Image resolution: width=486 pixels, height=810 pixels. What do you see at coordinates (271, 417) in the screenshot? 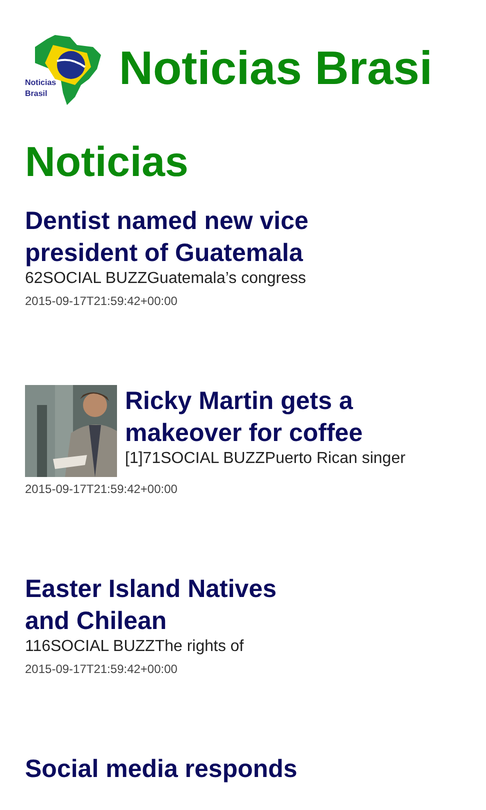
I see `article-title: Ricky Martin gets a makeover for coffee` at bounding box center [271, 417].